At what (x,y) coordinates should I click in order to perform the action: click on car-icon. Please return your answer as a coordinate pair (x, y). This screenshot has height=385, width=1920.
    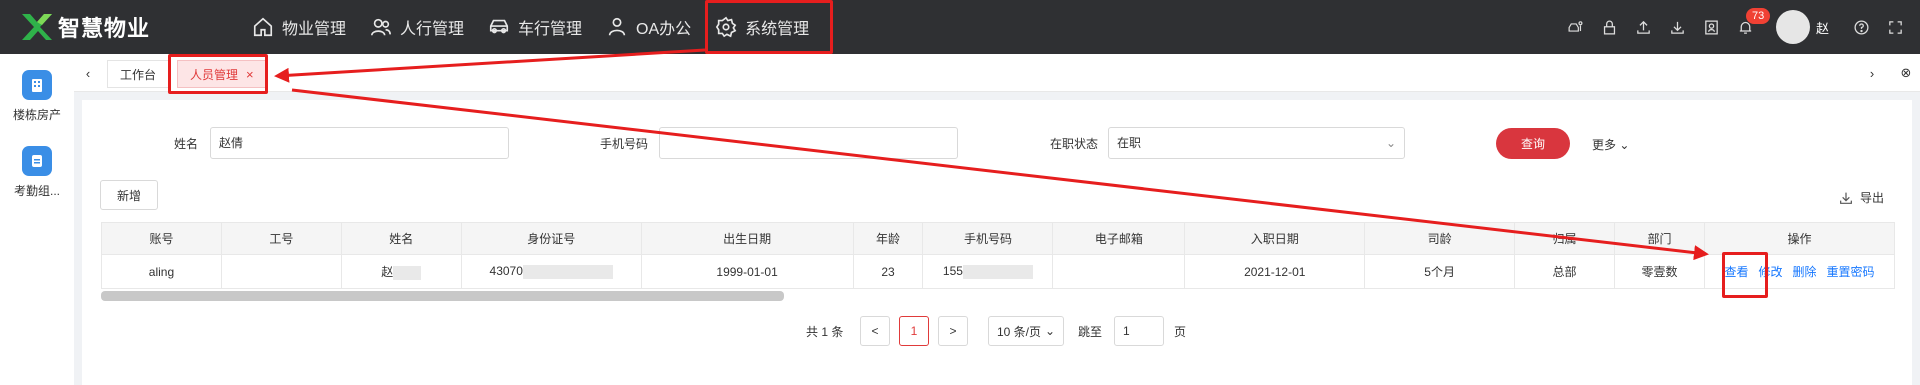
    Looking at the image, I should click on (499, 26).